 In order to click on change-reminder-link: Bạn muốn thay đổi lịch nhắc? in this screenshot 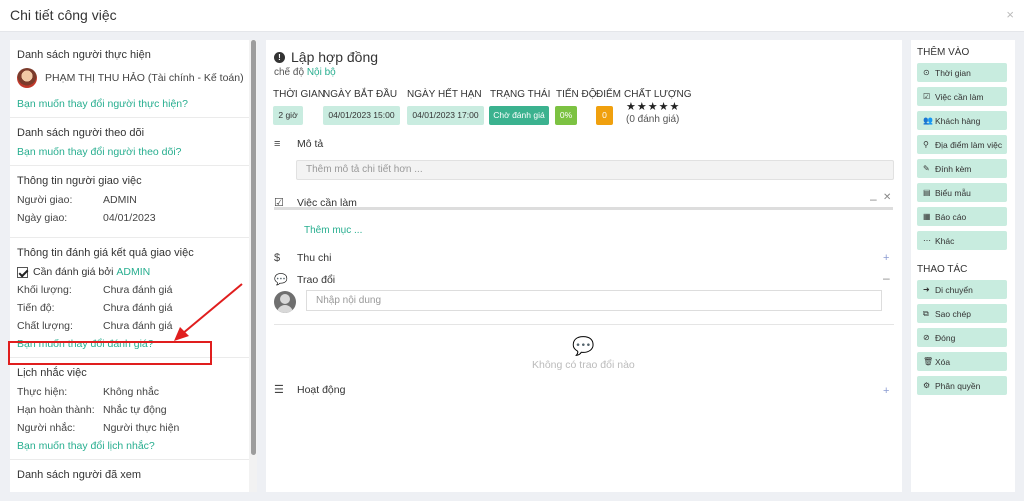, I will do `click(86, 446)`.